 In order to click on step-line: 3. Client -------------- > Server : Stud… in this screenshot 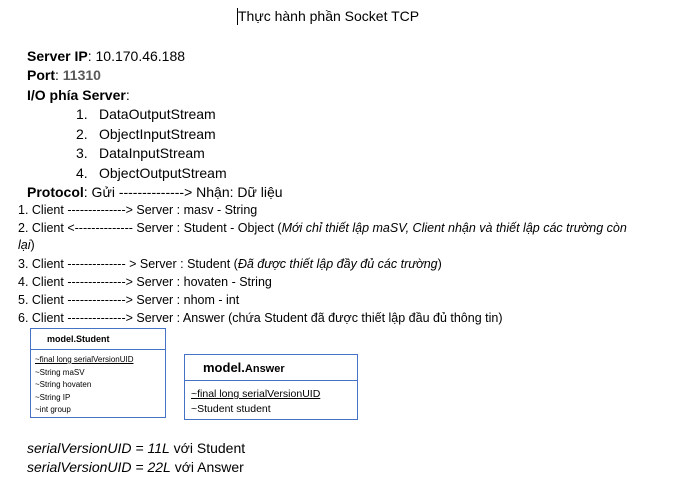, I will do `click(230, 264)`.